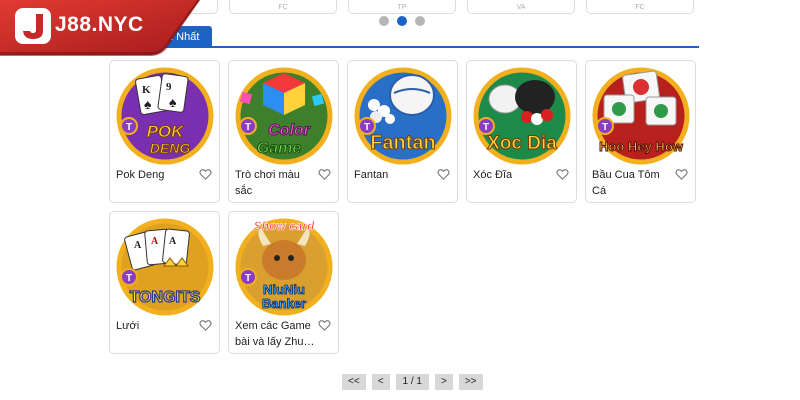 Image resolution: width=800 pixels, height=400 pixels. I want to click on game-name: Pok Deng, so click(157, 175).